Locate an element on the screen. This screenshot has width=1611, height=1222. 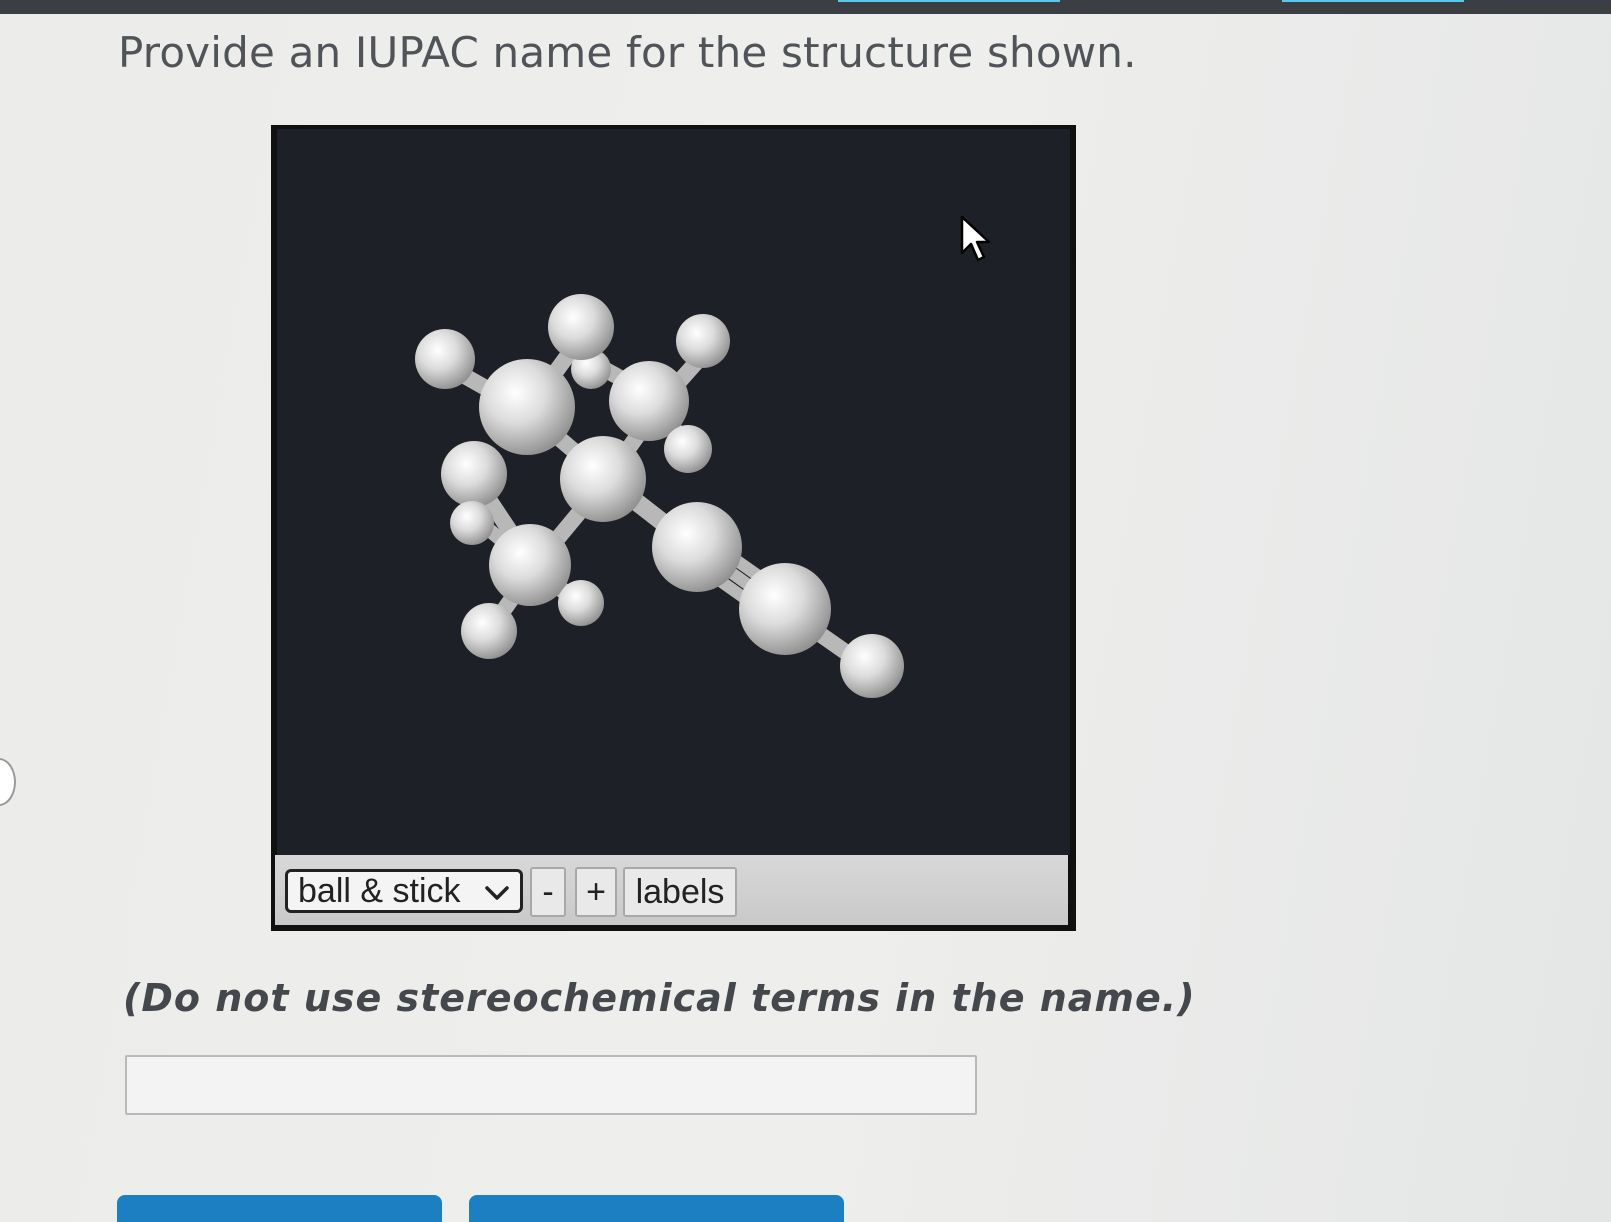
review-topics-link is located at coordinates (949, 4).